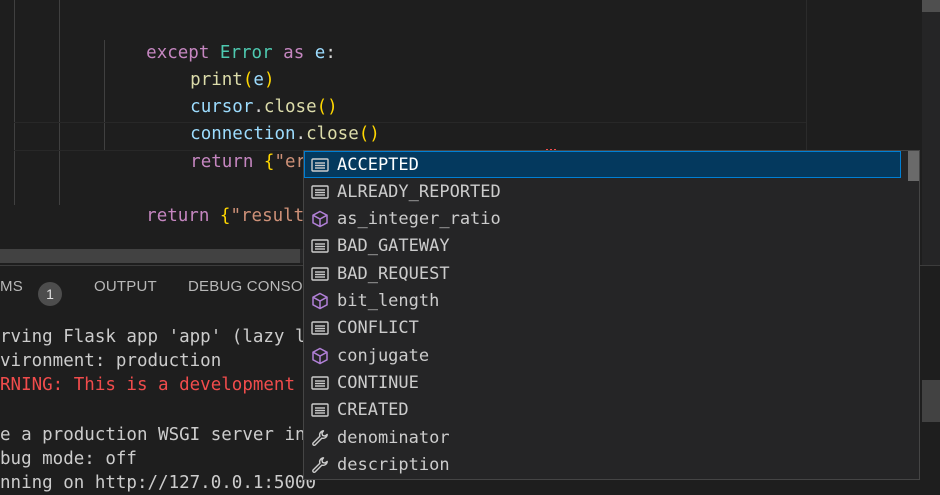 Image resolution: width=940 pixels, height=495 pixels. What do you see at coordinates (393, 273) in the screenshot?
I see `suggestion-label: BAD_REQUEST` at bounding box center [393, 273].